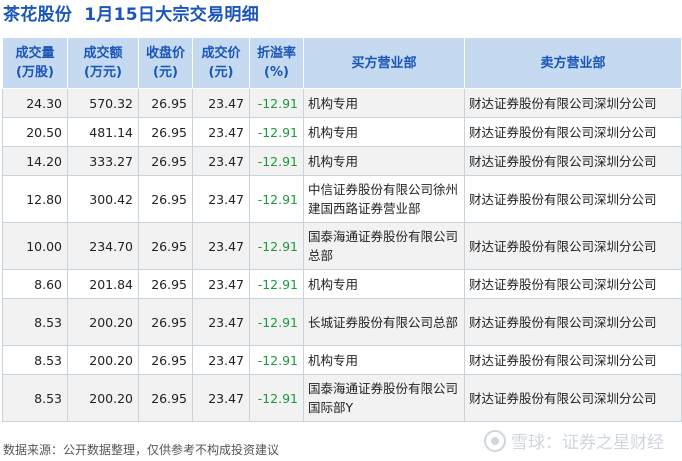 This screenshot has width=682, height=461. I want to click on column-header-line: 收盘价, so click(165, 53).